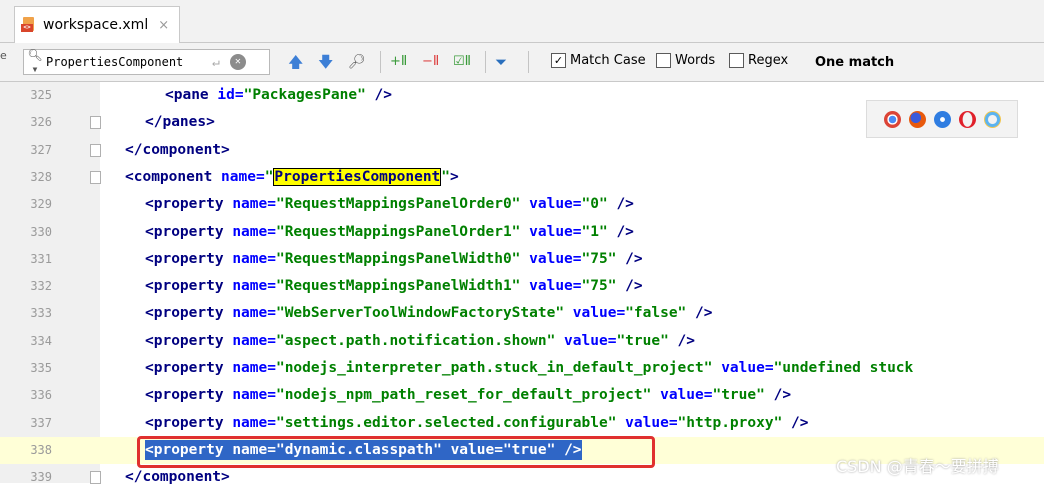 The height and width of the screenshot is (491, 1044). I want to click on regex-label: Regex, so click(768, 60).